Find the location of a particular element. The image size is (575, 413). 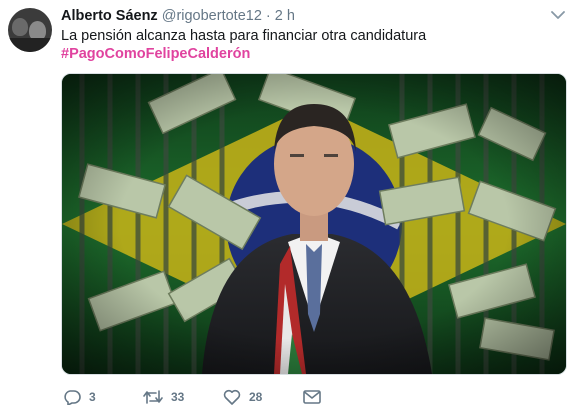

reply-button: 3 is located at coordinates (79, 397).